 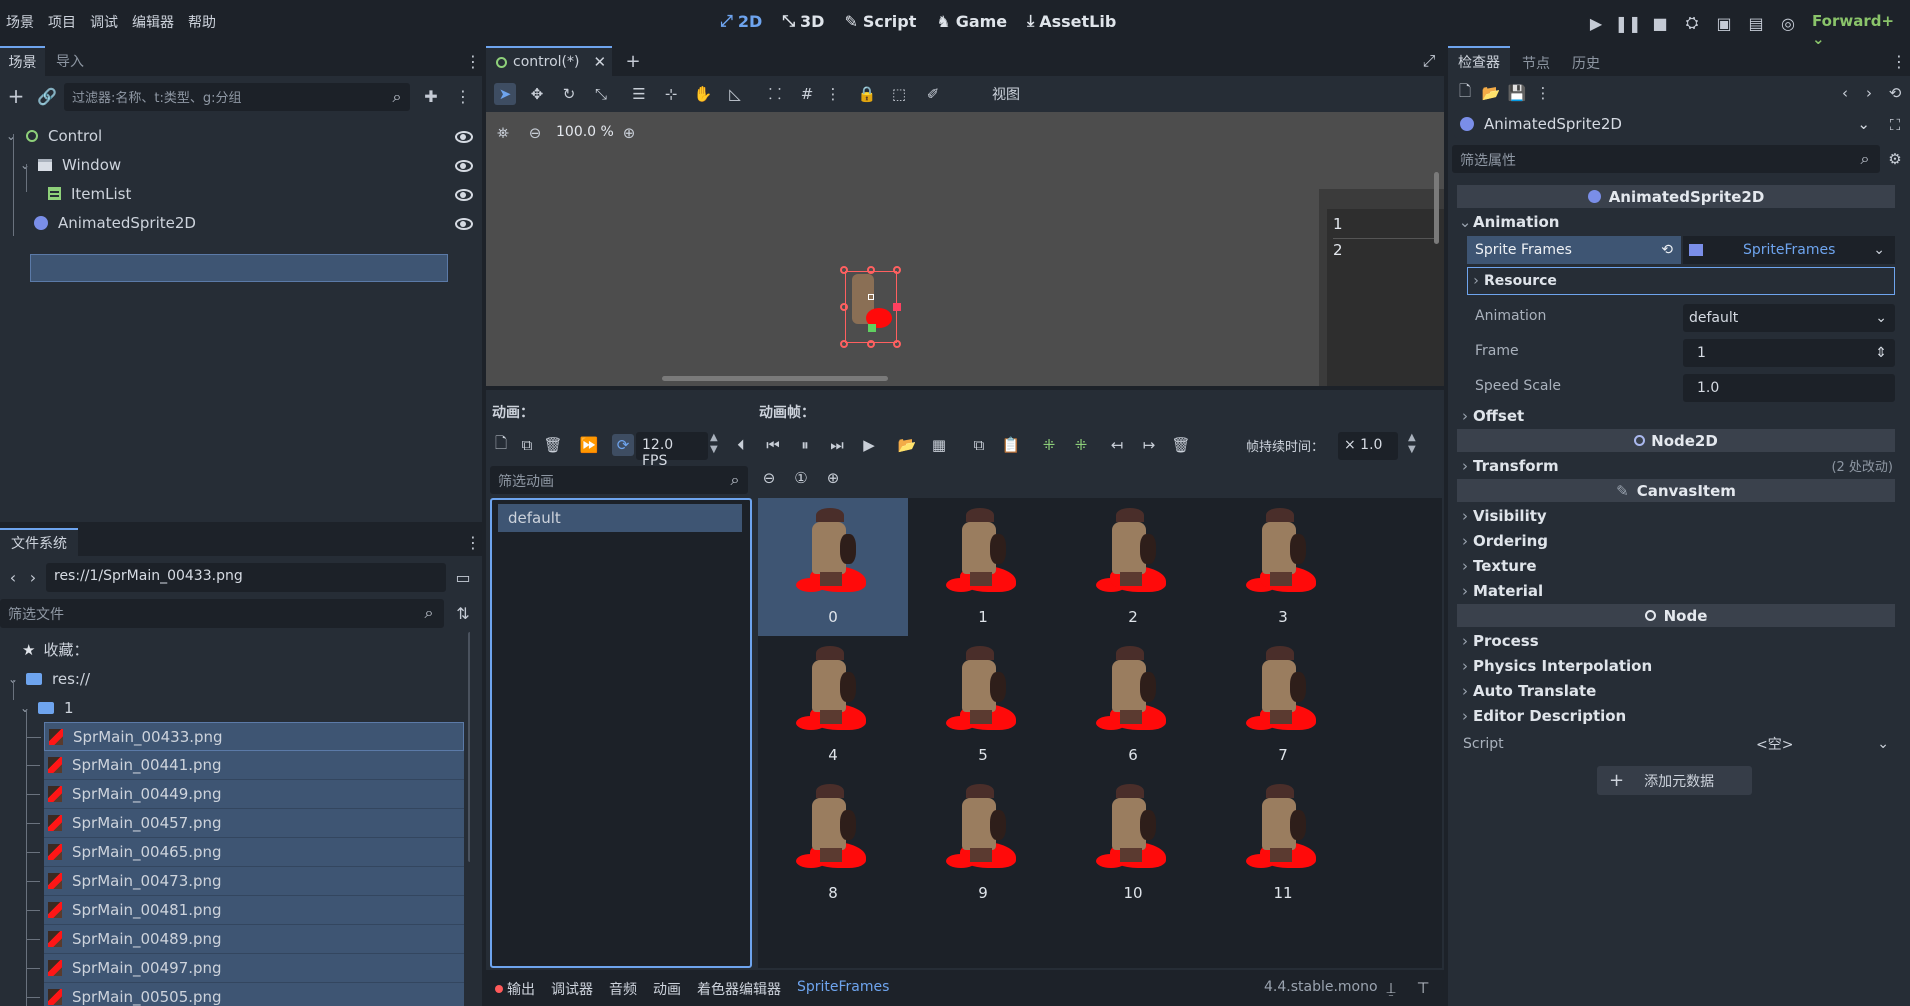 I want to click on tab-inspector: 检查器, so click(x=1479, y=61).